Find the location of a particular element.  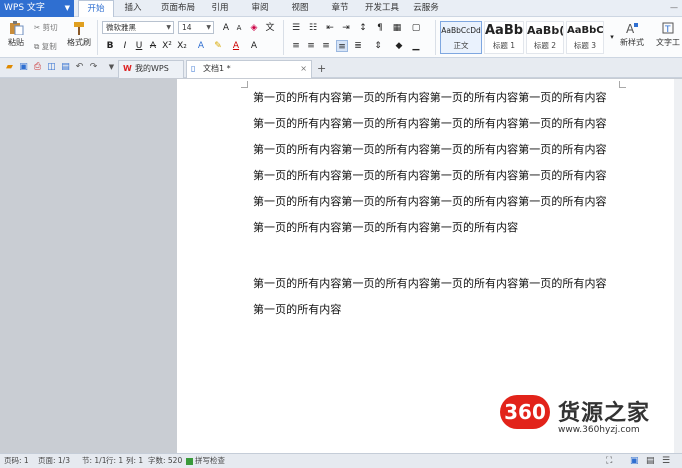

style-heading-1: AaBb 标题 1 is located at coordinates (504, 37).